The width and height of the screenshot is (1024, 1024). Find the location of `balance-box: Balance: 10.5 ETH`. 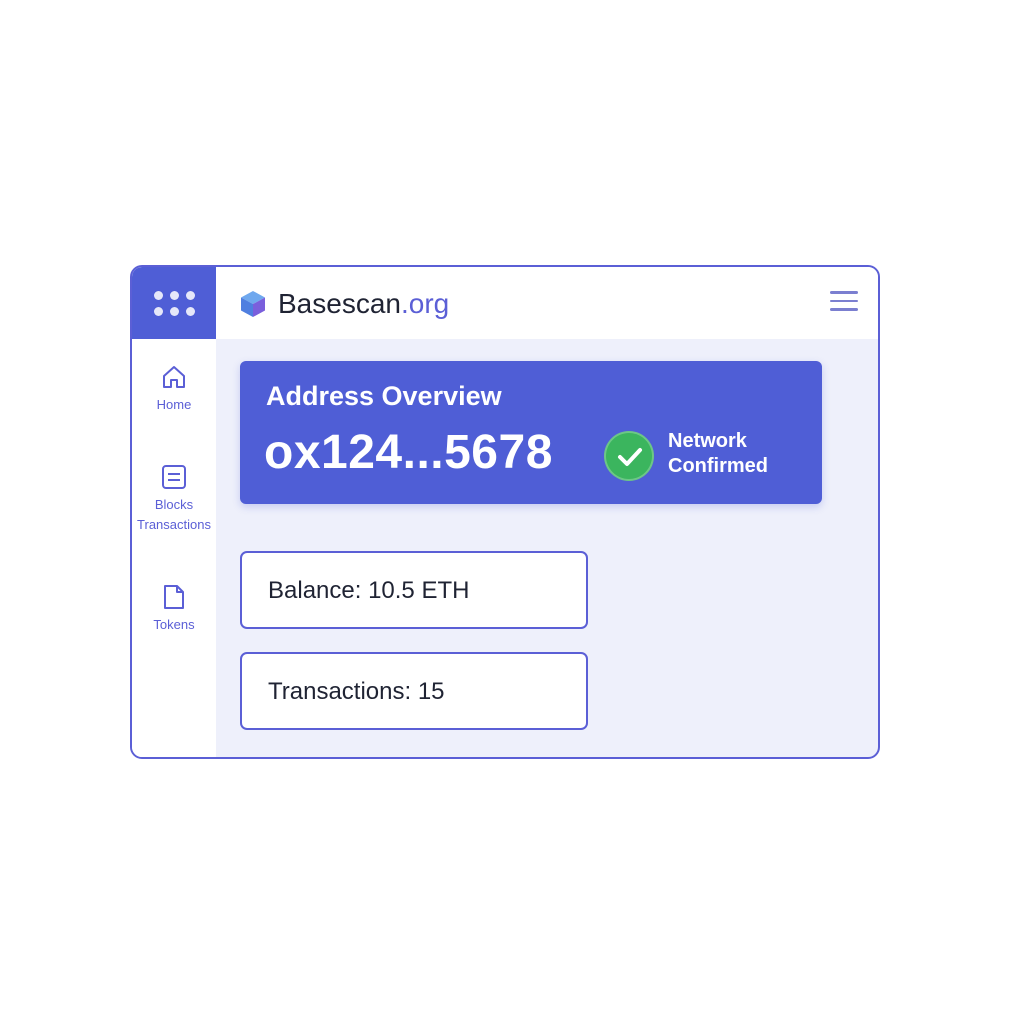

balance-box: Balance: 10.5 ETH is located at coordinates (414, 590).